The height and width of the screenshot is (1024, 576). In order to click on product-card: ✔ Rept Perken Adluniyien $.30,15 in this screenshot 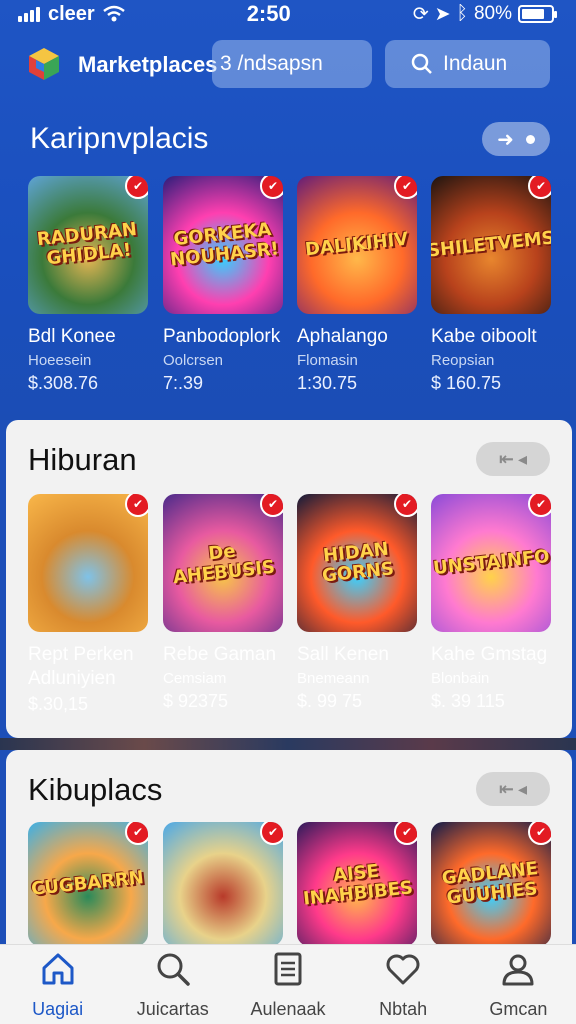, I will do `click(88, 604)`.